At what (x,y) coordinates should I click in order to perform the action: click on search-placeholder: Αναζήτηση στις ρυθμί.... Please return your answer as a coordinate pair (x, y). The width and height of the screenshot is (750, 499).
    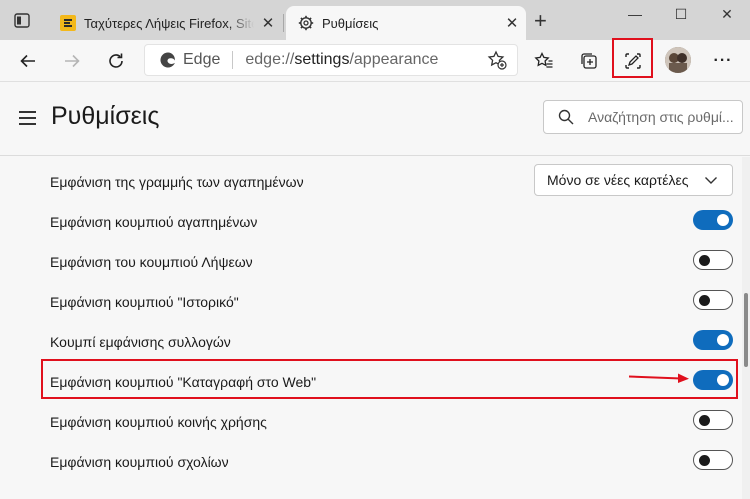
    Looking at the image, I should click on (661, 117).